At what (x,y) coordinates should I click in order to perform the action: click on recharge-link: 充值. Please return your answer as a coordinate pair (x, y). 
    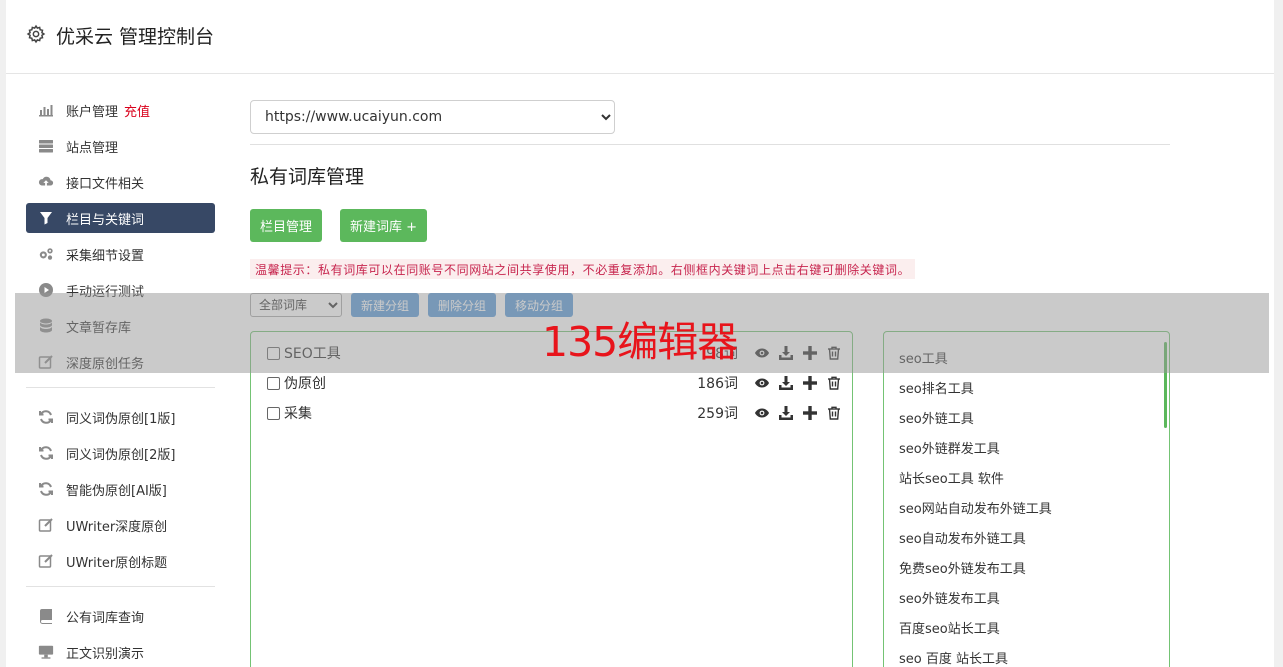
    Looking at the image, I should click on (137, 110).